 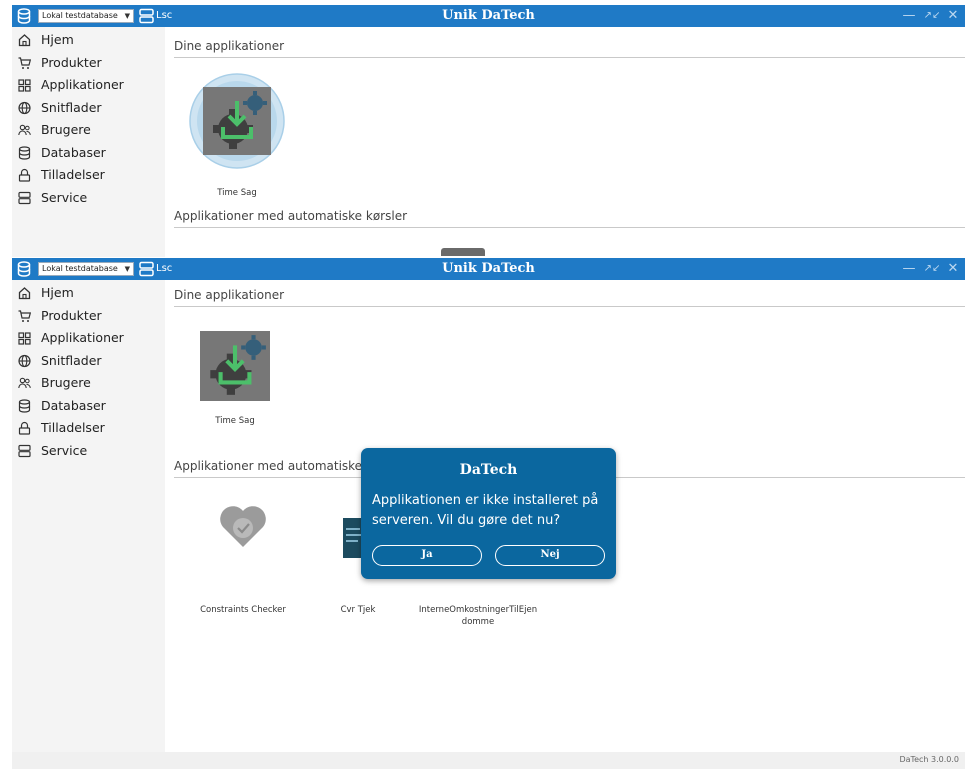 I want to click on section-title-auto: Applikationer med automatiske kørsler, so click(x=291, y=216).